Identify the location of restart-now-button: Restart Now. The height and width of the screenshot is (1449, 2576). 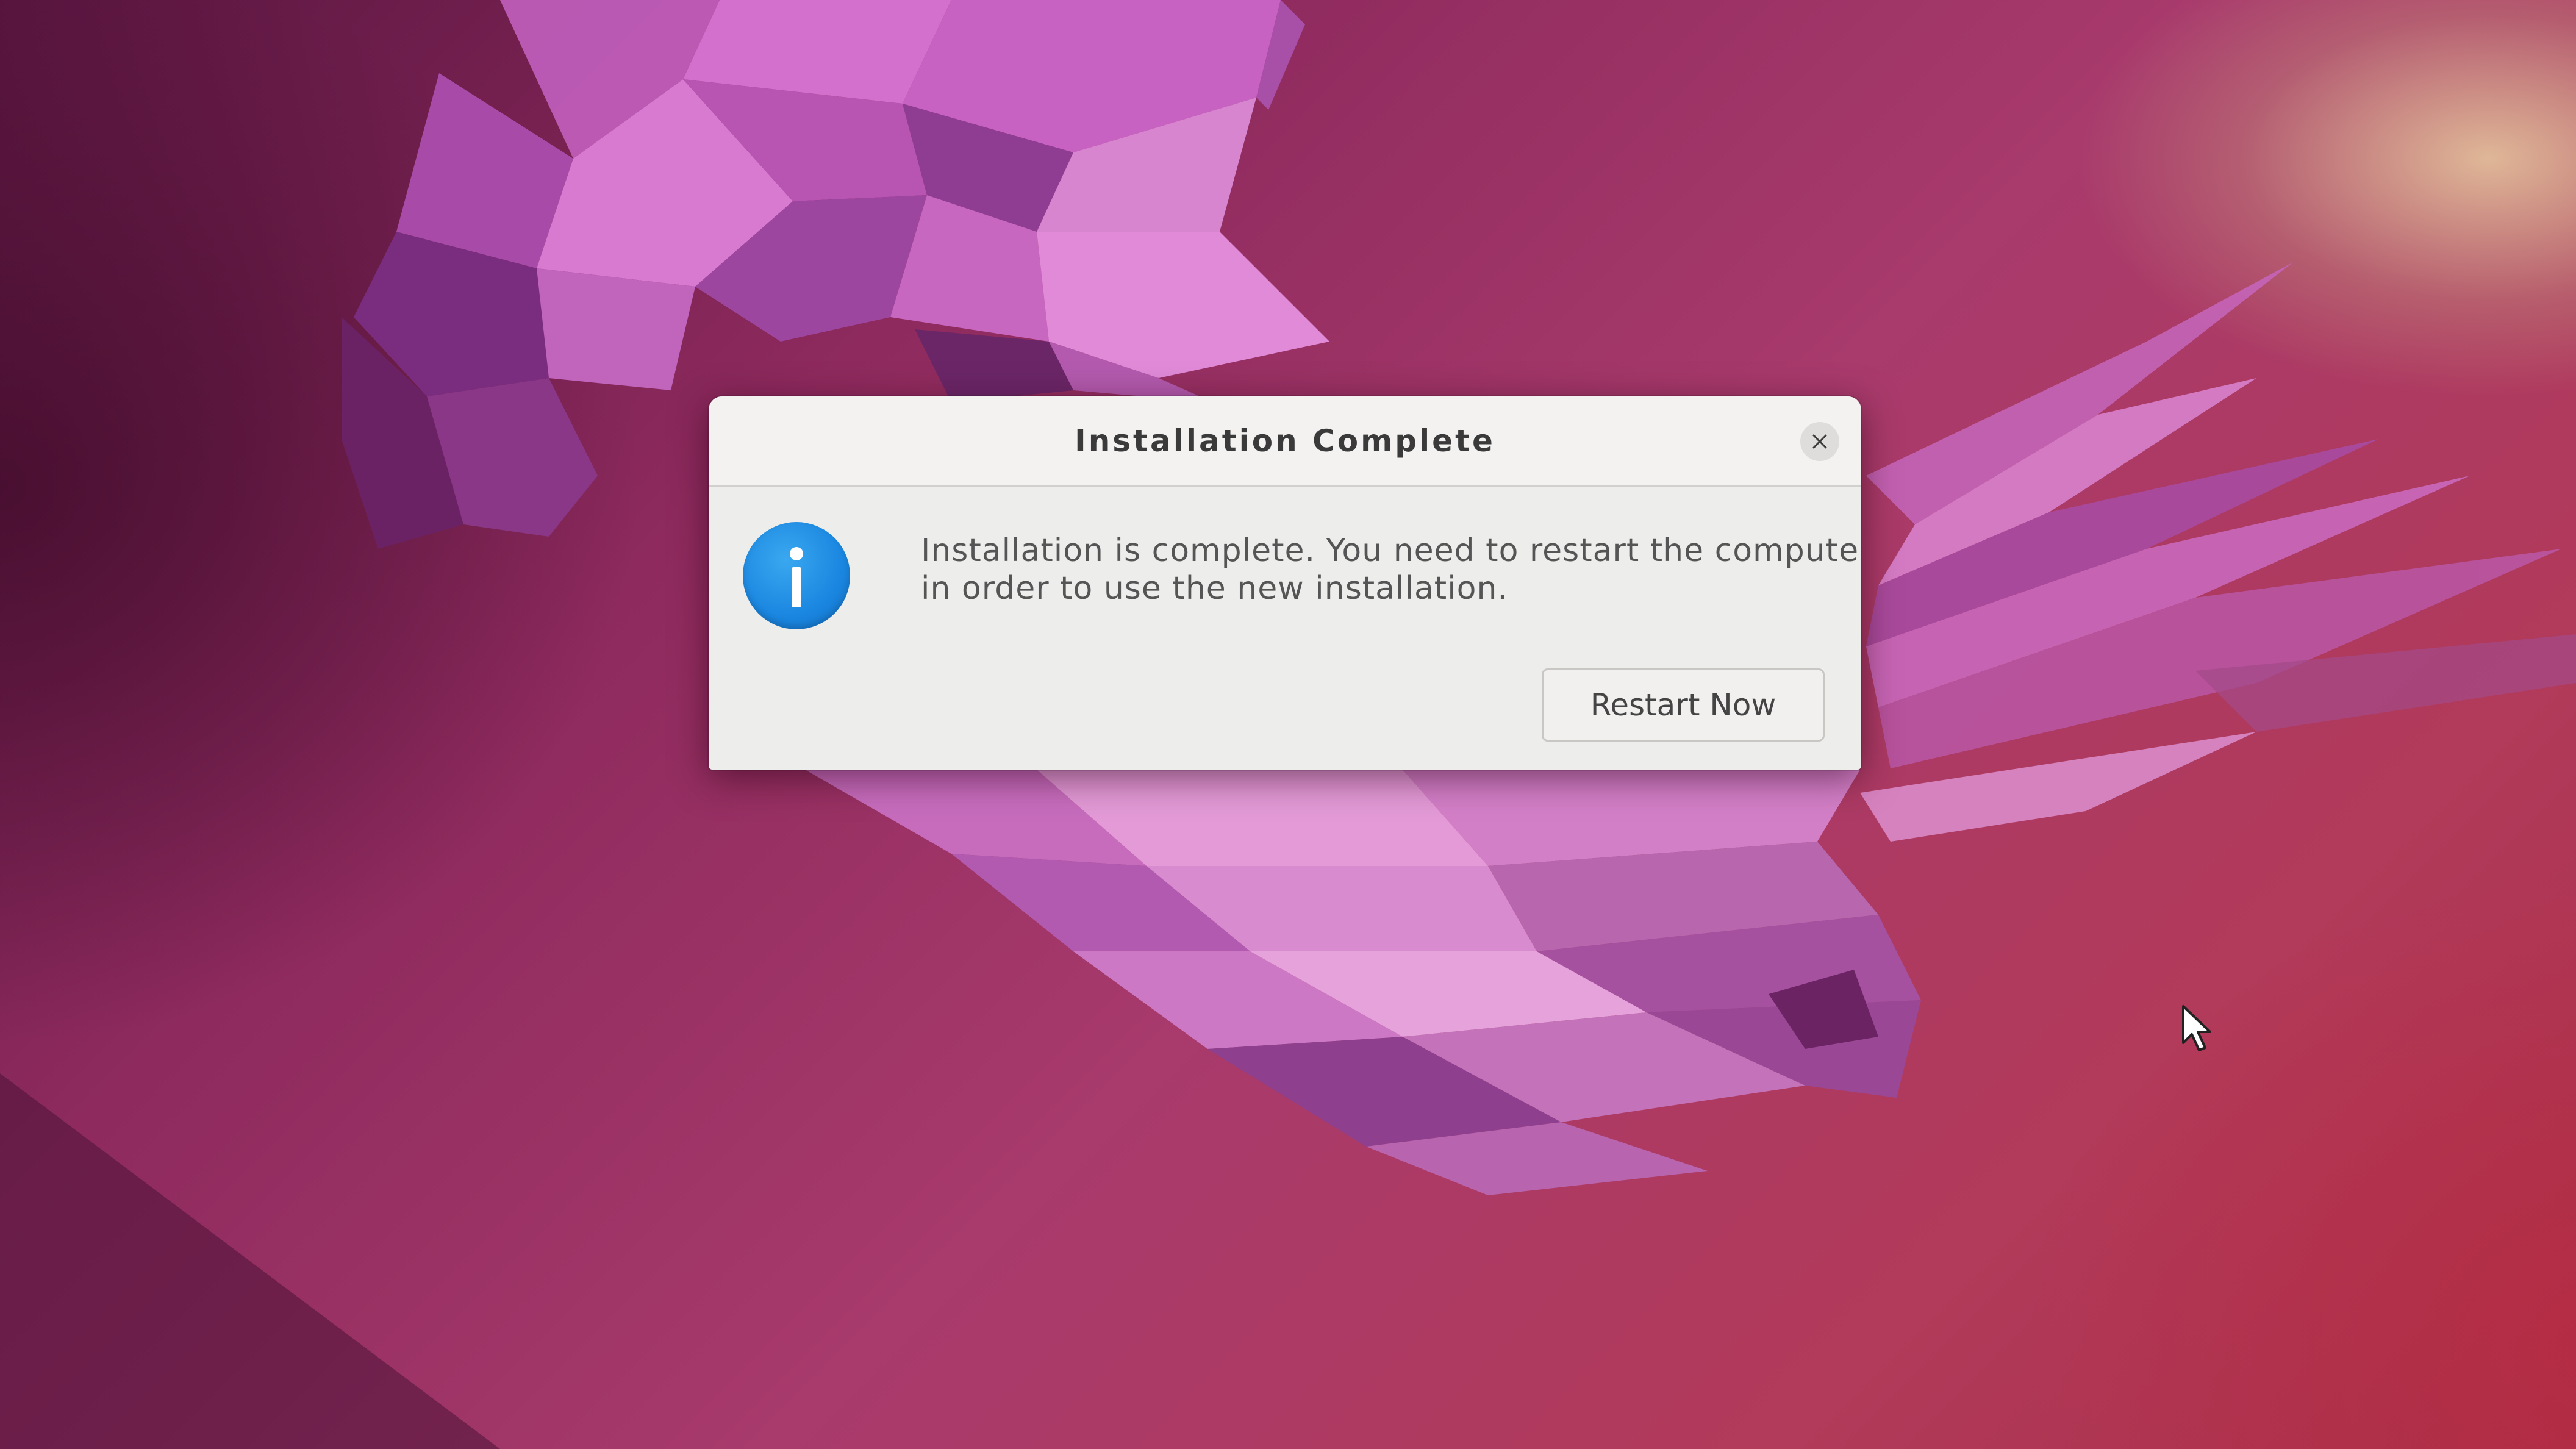
(1684, 705).